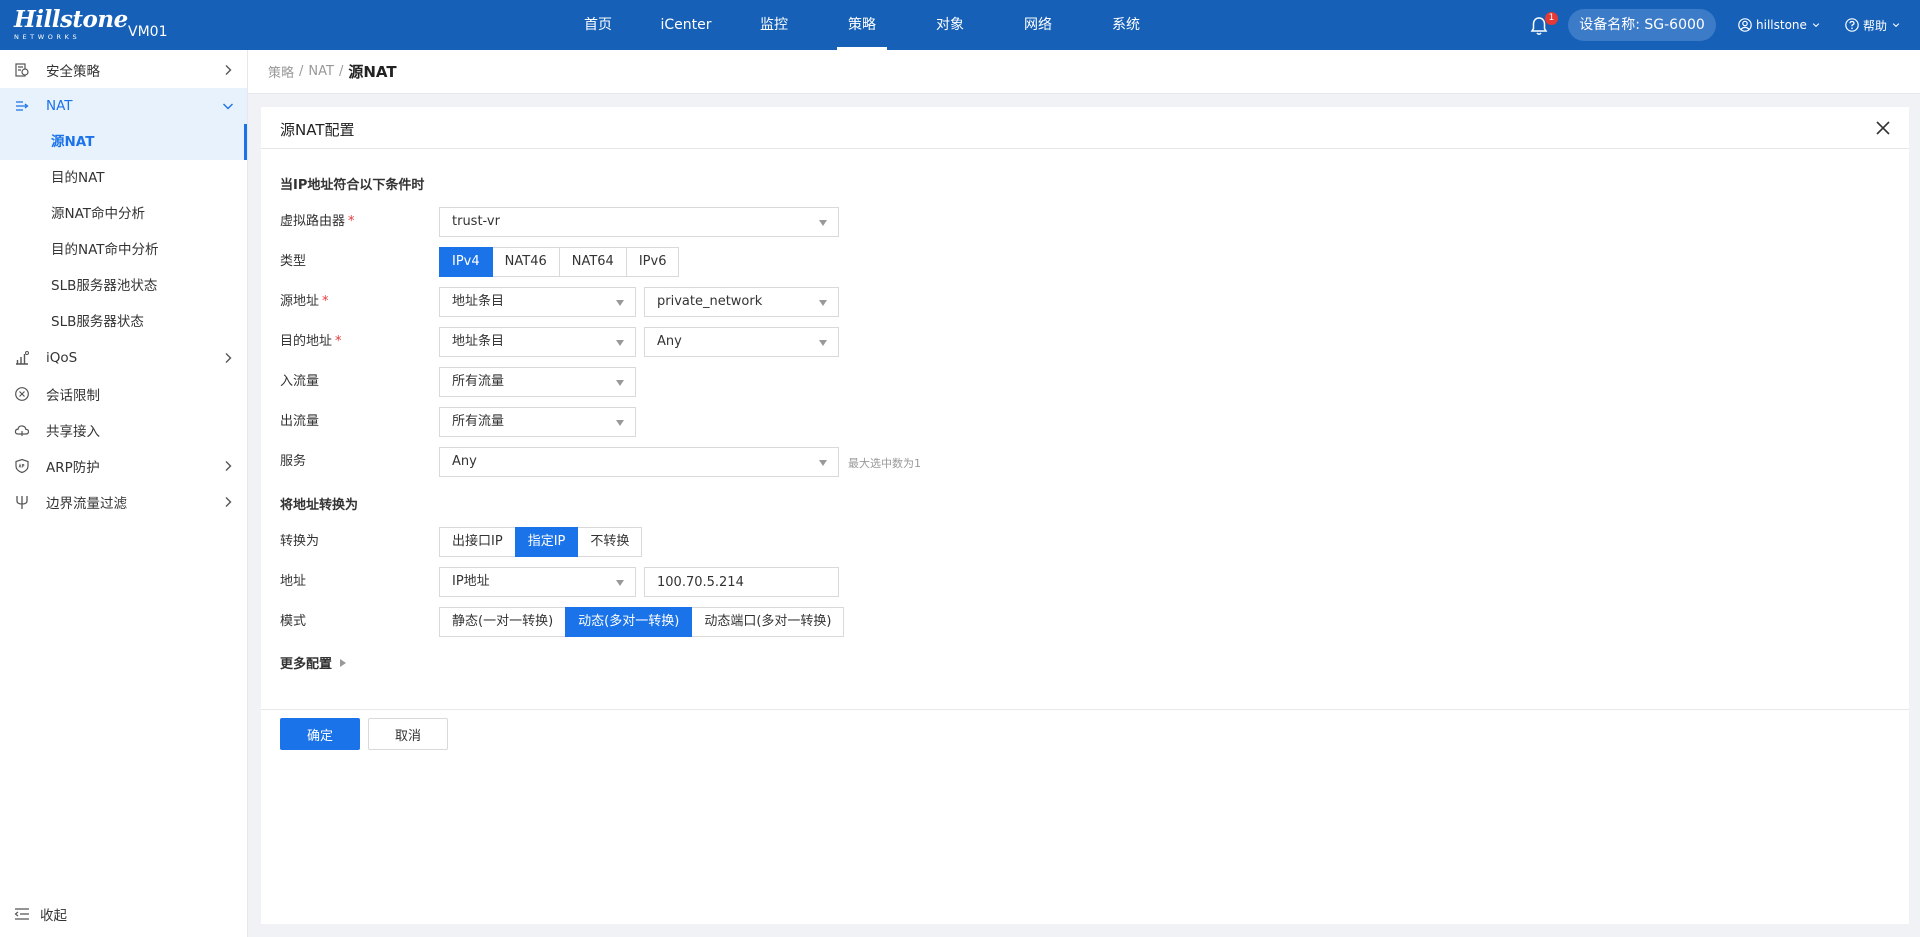 This screenshot has width=1920, height=937. I want to click on convert-option-specified-ip: 指定IP, so click(546, 542).